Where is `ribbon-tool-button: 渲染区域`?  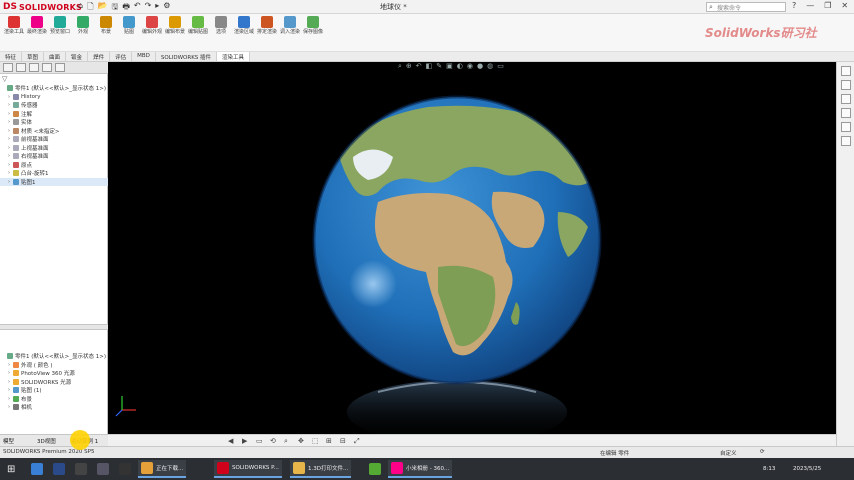
ribbon-tool-button: 渲染区域 is located at coordinates (244, 25).